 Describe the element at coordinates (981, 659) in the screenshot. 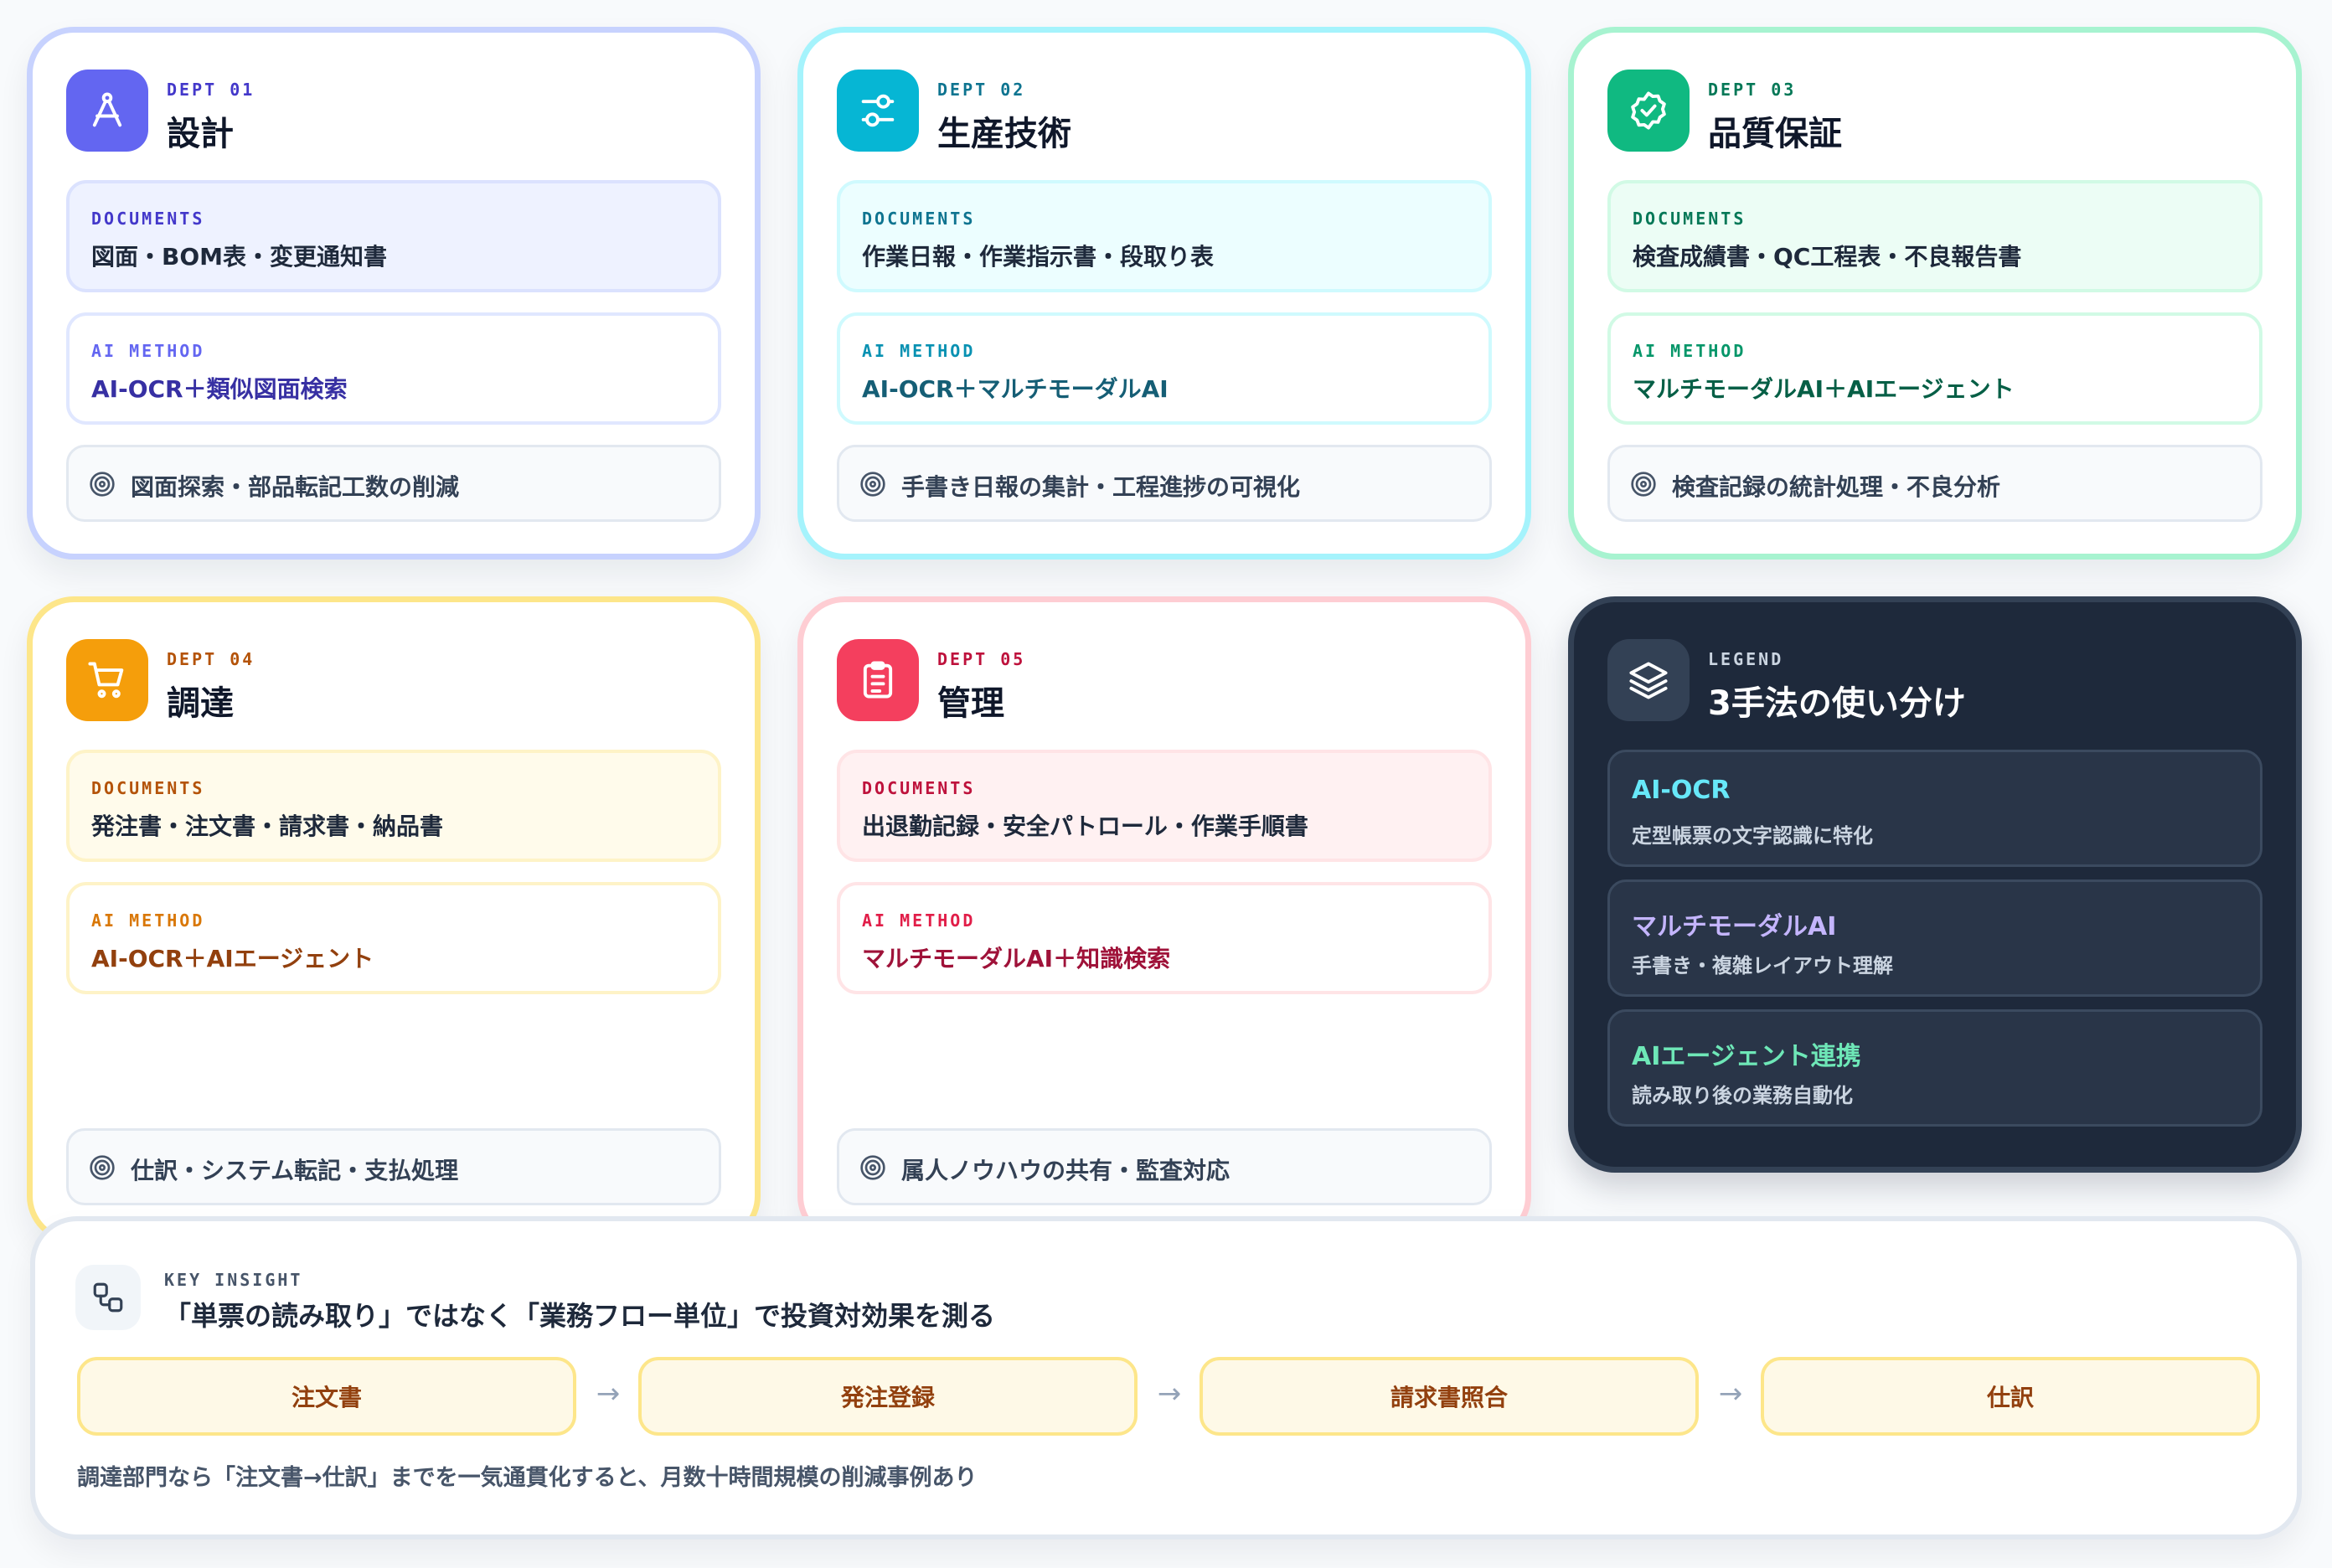

I see `dept-label: DEPT 05` at that location.